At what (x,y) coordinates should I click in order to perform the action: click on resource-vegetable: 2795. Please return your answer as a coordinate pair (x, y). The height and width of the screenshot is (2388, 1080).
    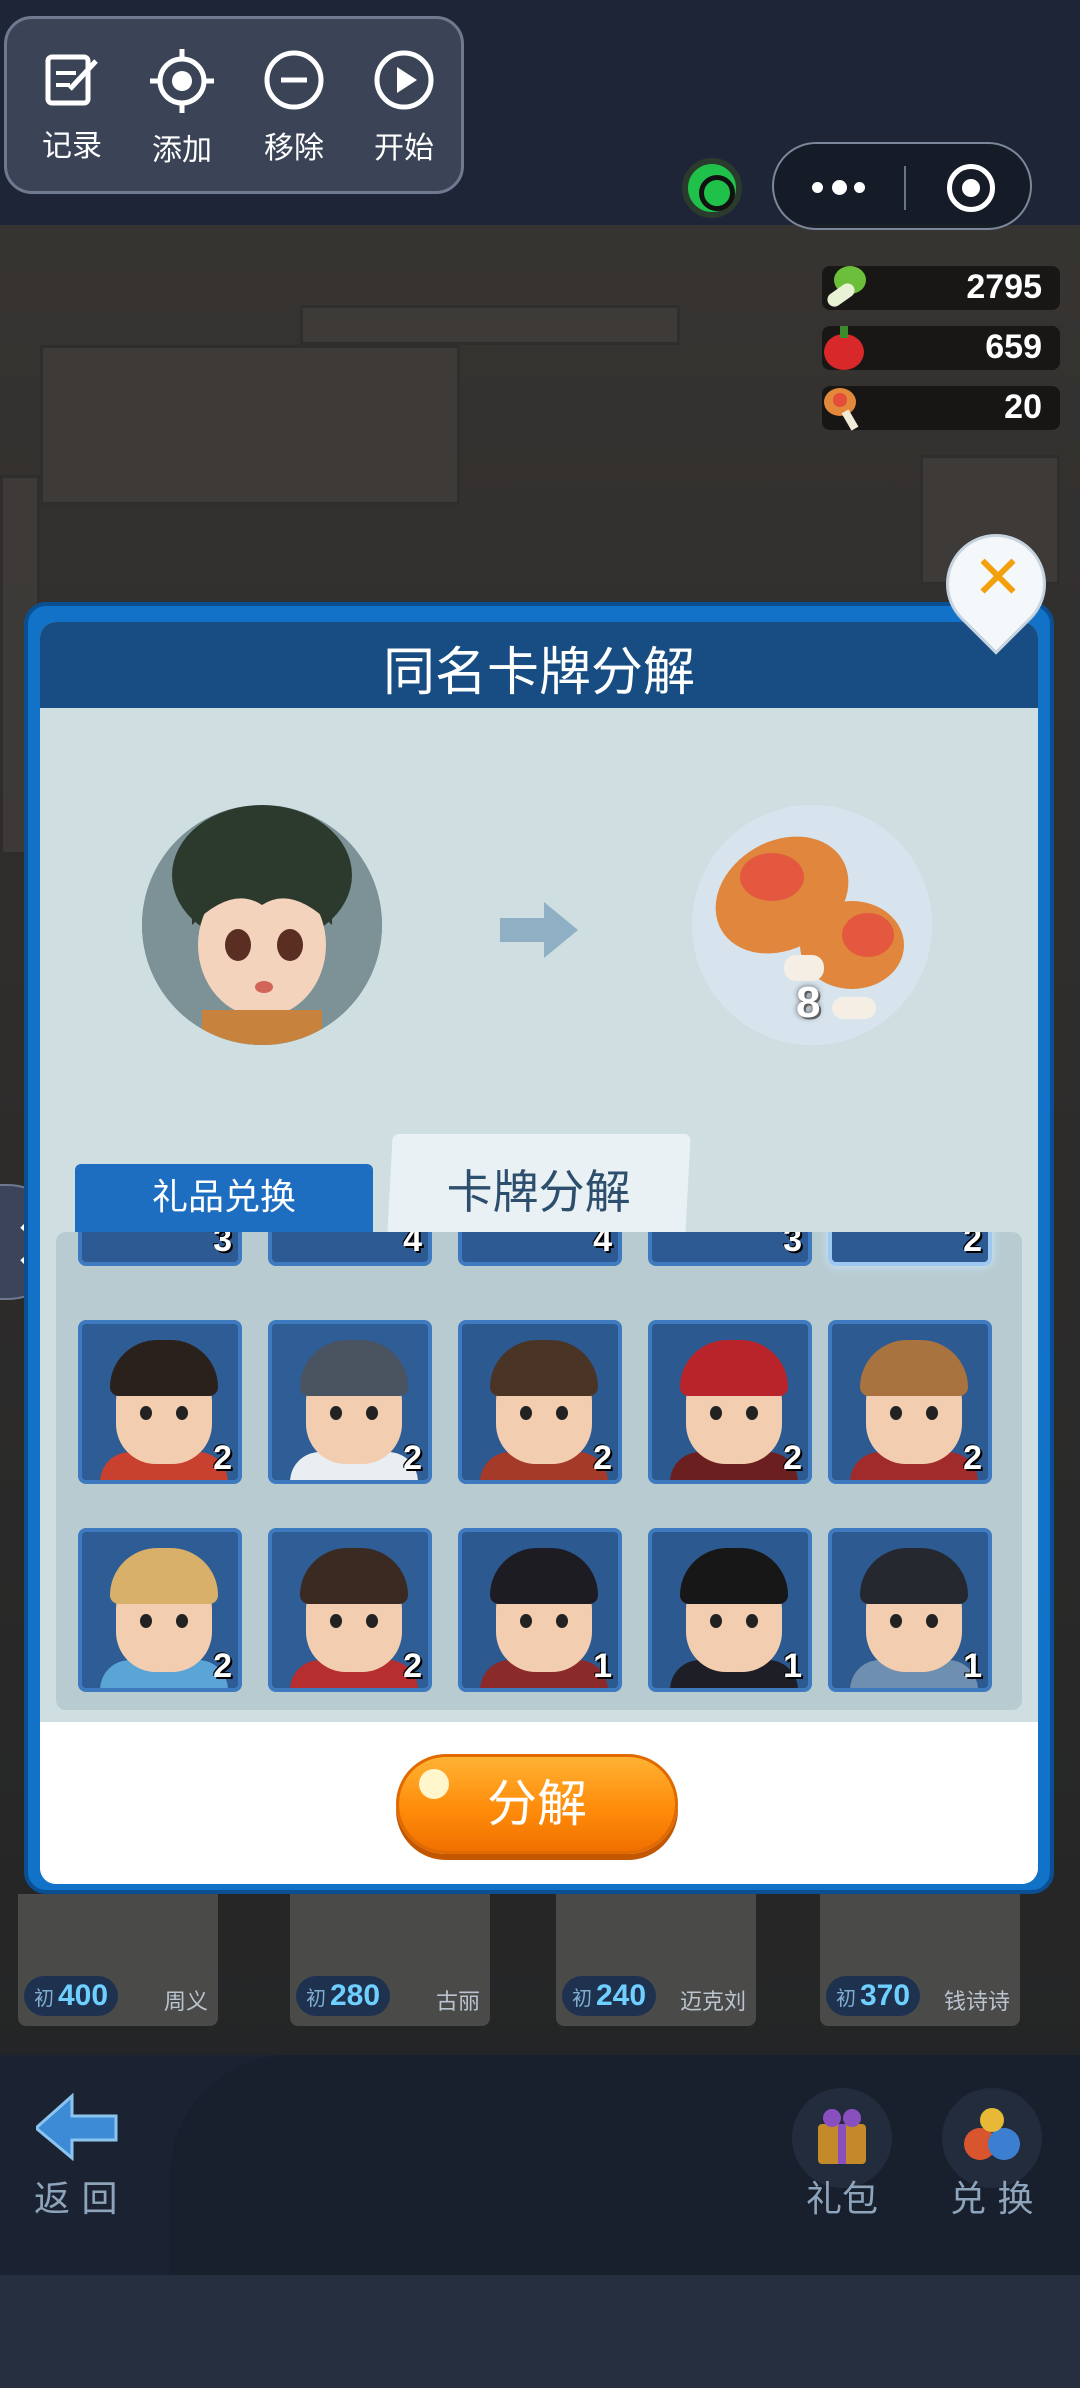
    Looking at the image, I should click on (941, 288).